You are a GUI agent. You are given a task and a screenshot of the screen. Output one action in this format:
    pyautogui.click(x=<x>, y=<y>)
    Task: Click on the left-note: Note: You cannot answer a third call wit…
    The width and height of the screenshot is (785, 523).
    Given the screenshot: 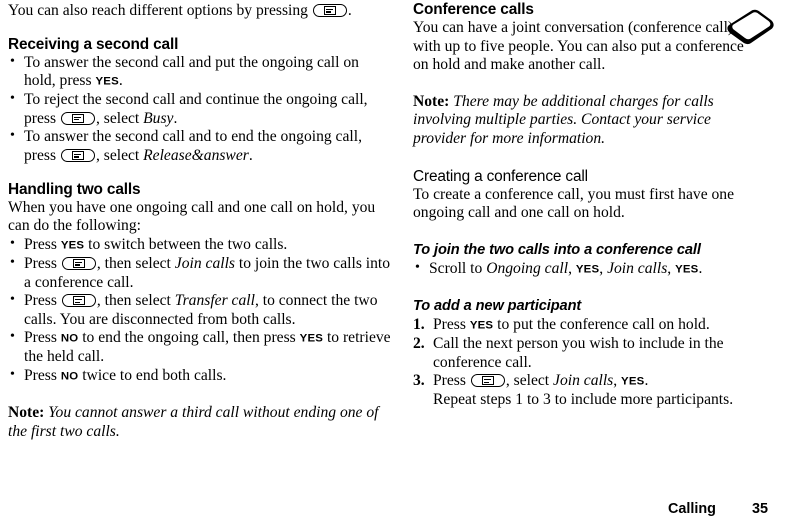 What is the action you would take?
    pyautogui.click(x=201, y=422)
    